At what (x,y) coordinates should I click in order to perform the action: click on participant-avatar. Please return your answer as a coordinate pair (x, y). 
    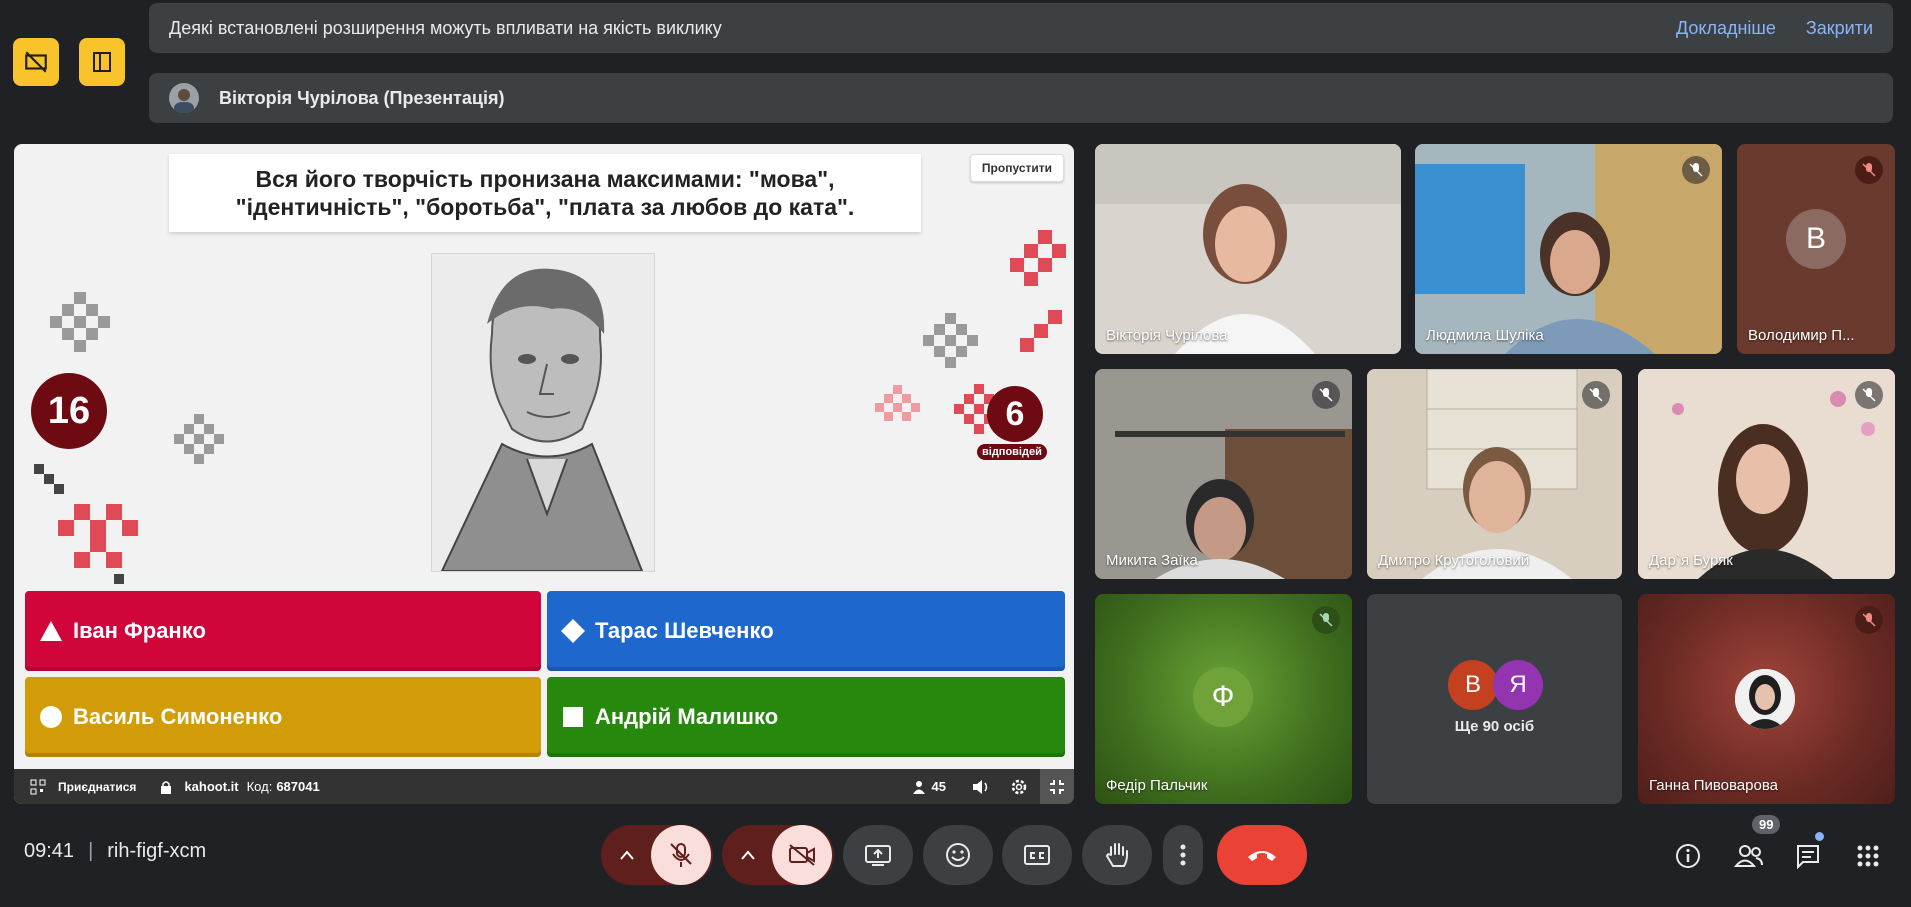
    Looking at the image, I should click on (1765, 699).